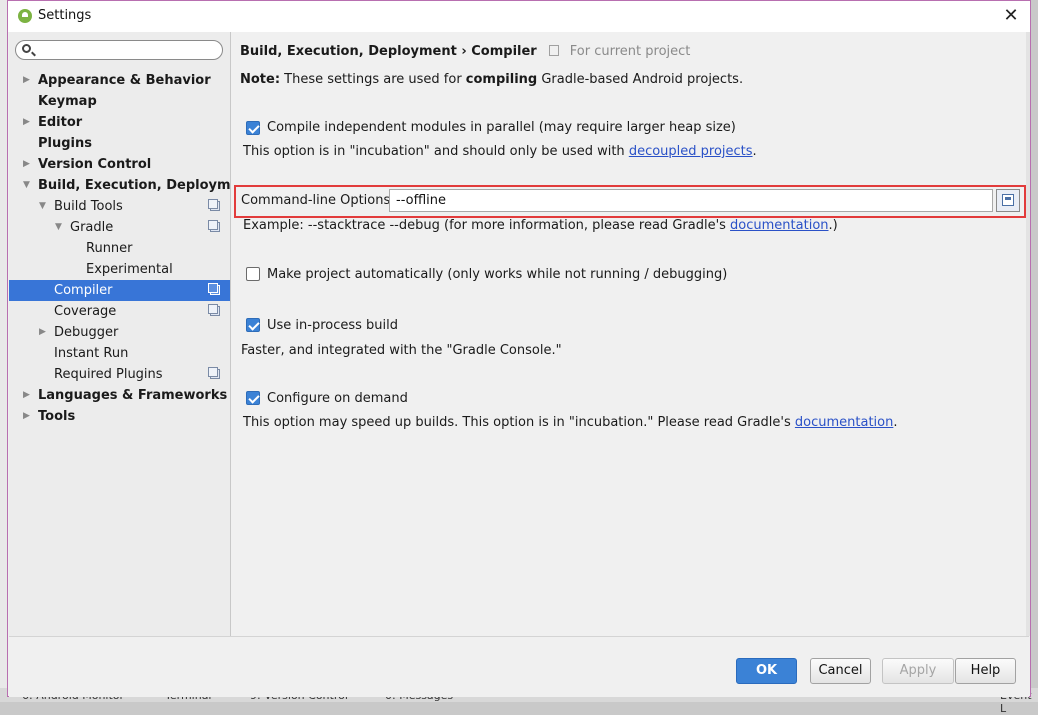  Describe the element at coordinates (918, 671) in the screenshot. I see `apply-button: Apply` at that location.